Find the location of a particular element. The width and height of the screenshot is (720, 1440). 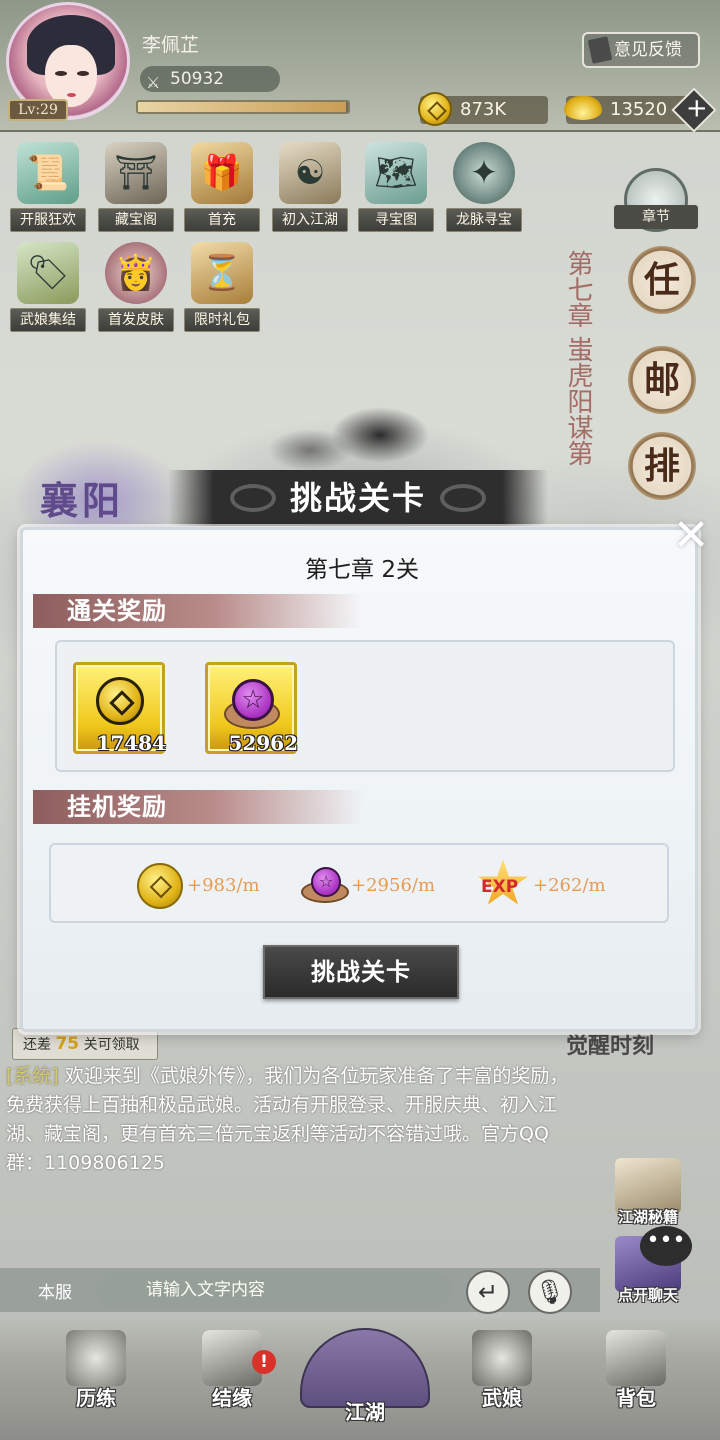

compass-icon: ✦ is located at coordinates (484, 173).